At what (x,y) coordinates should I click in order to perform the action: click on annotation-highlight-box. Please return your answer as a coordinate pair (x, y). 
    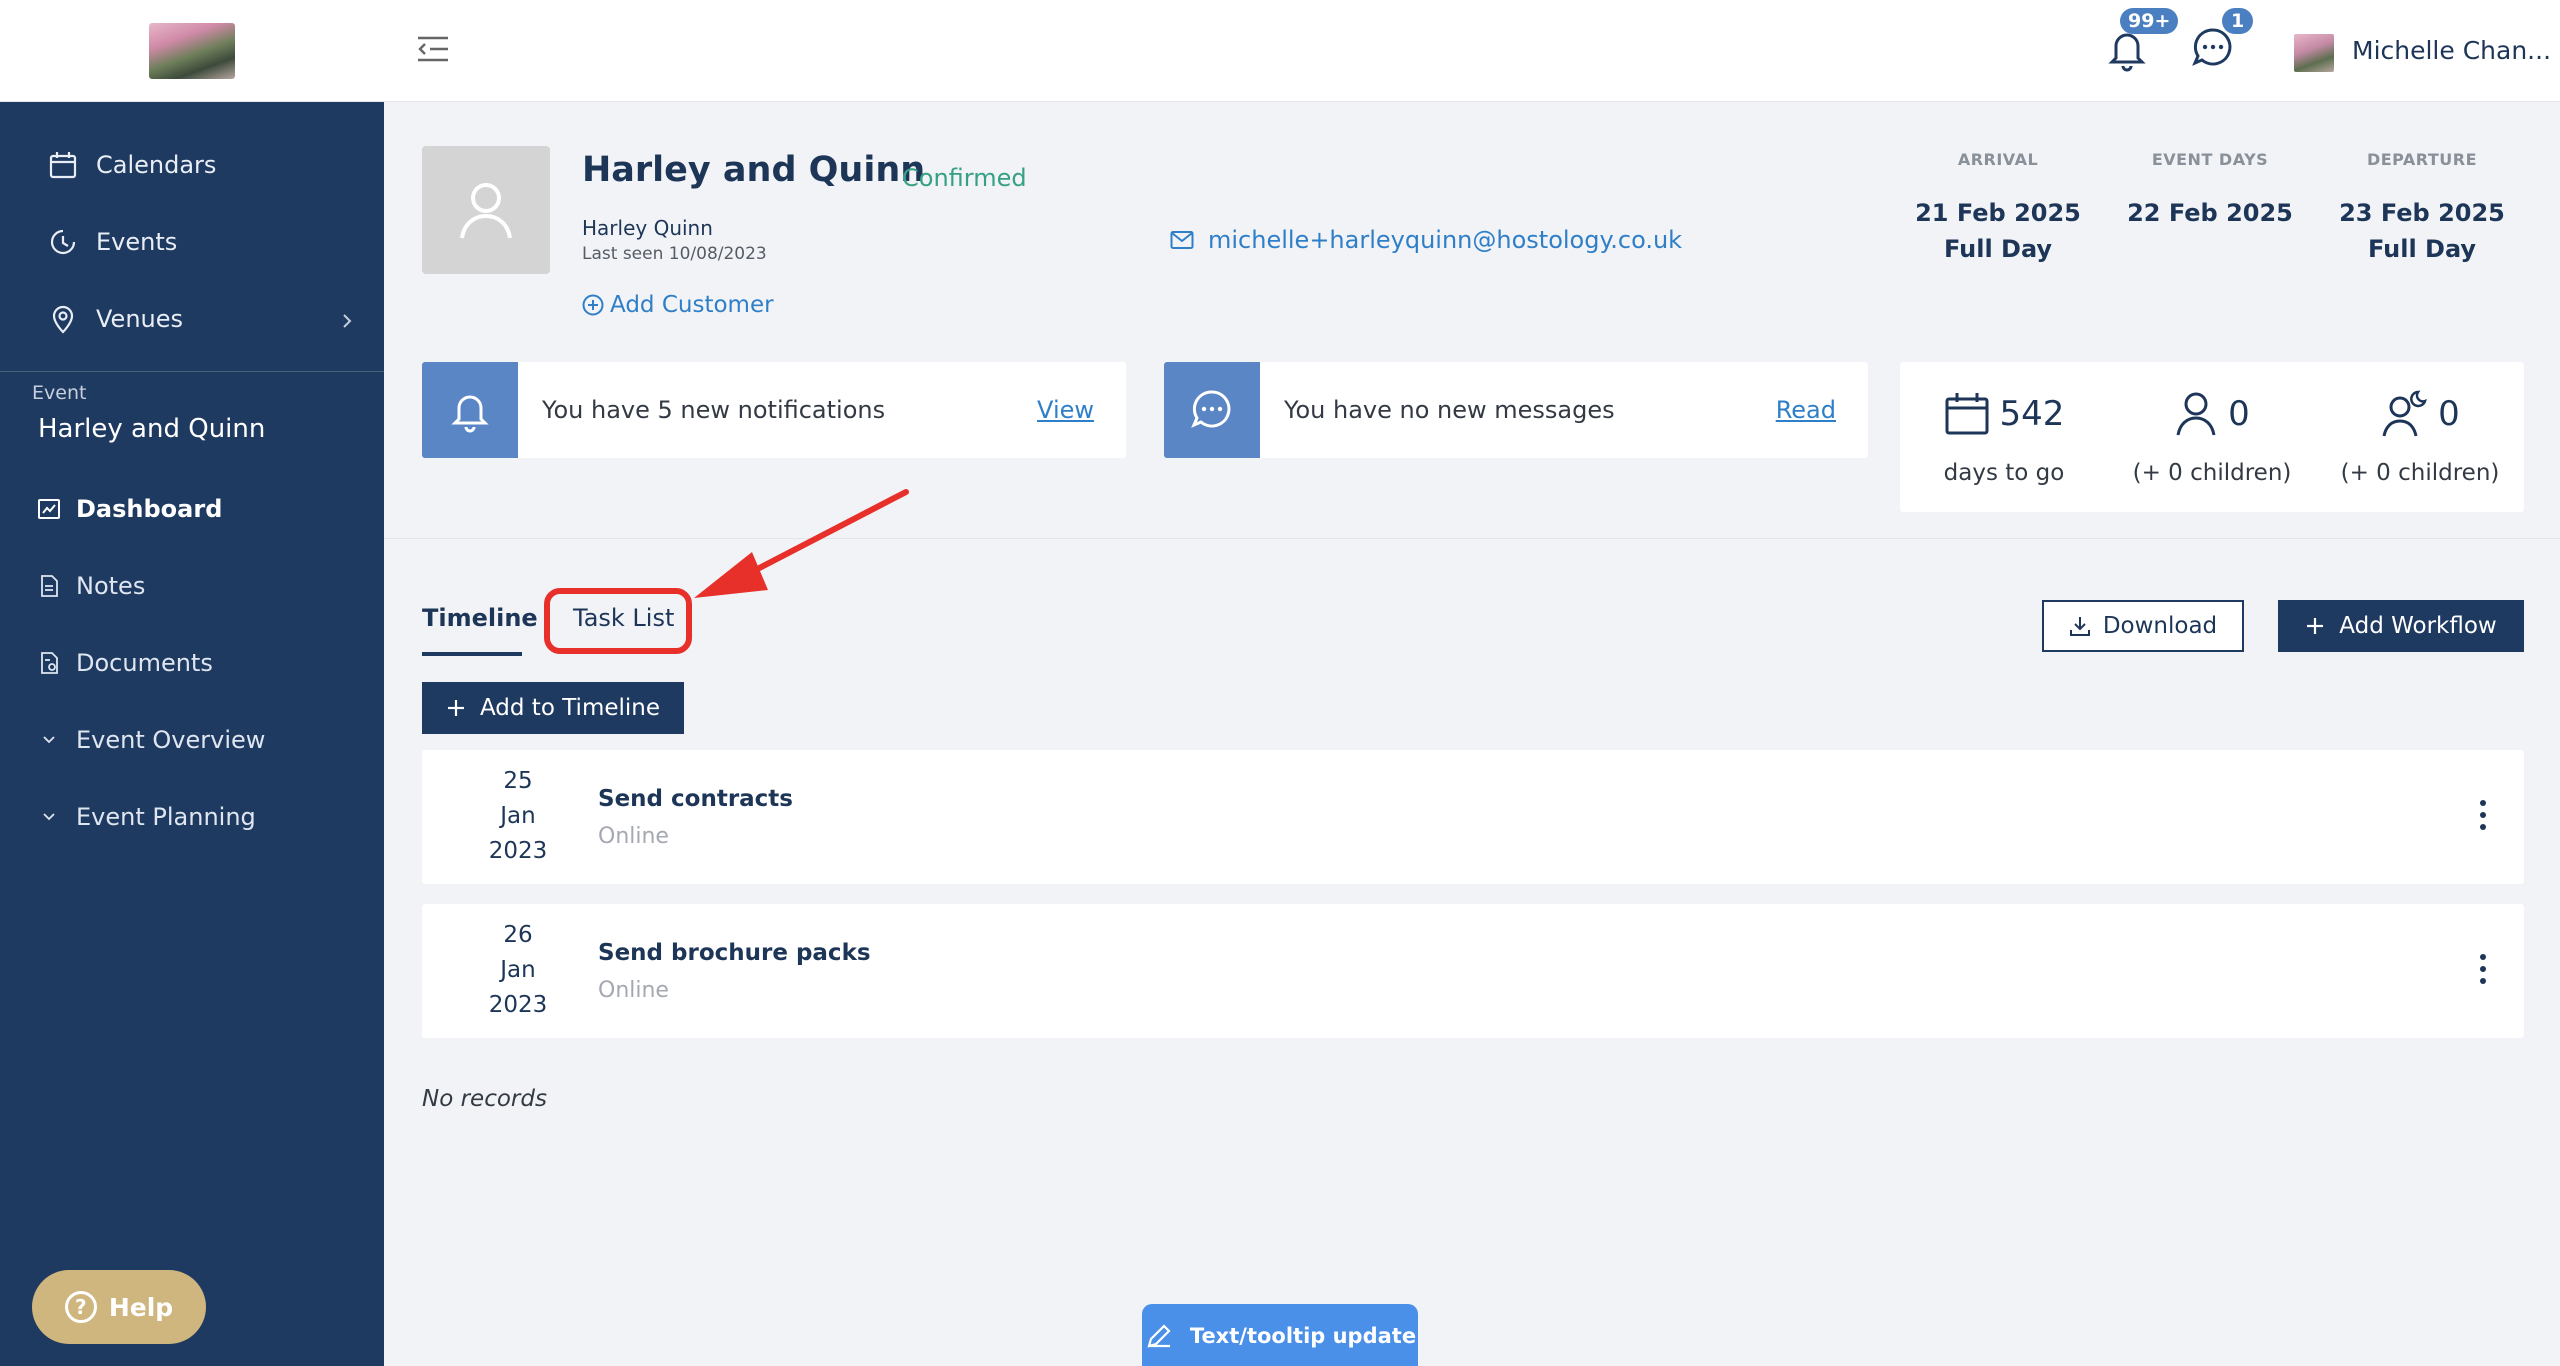
    Looking at the image, I should click on (618, 621).